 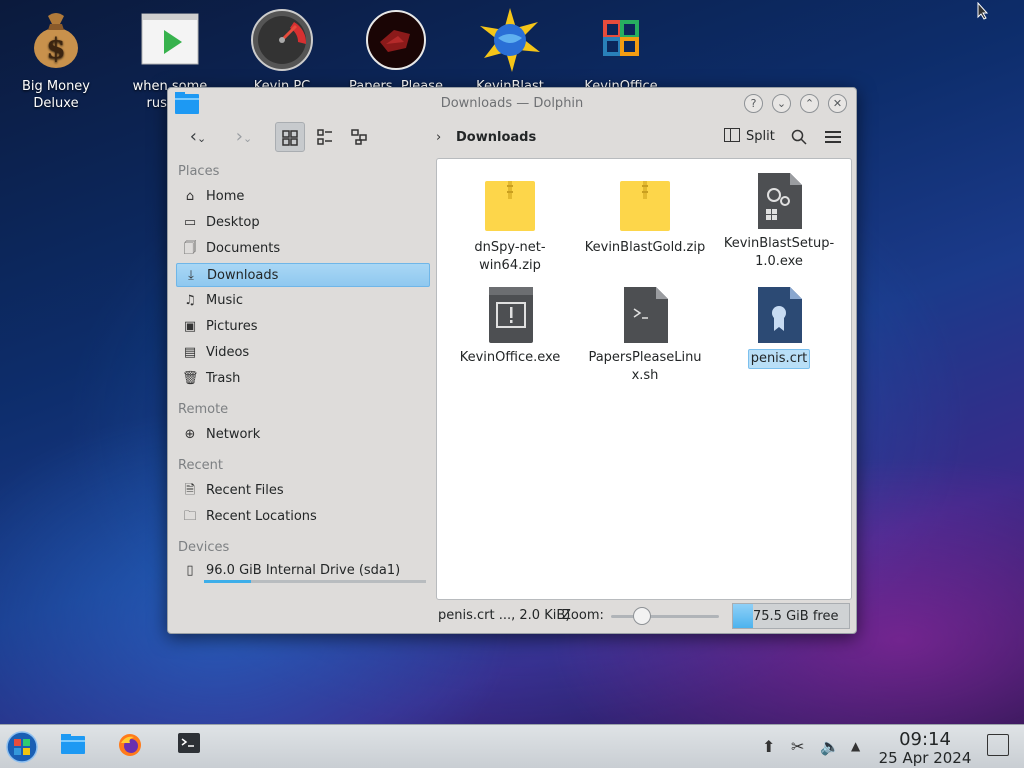 I want to click on free-space-indicator: 75.5 GiB free, so click(x=791, y=616).